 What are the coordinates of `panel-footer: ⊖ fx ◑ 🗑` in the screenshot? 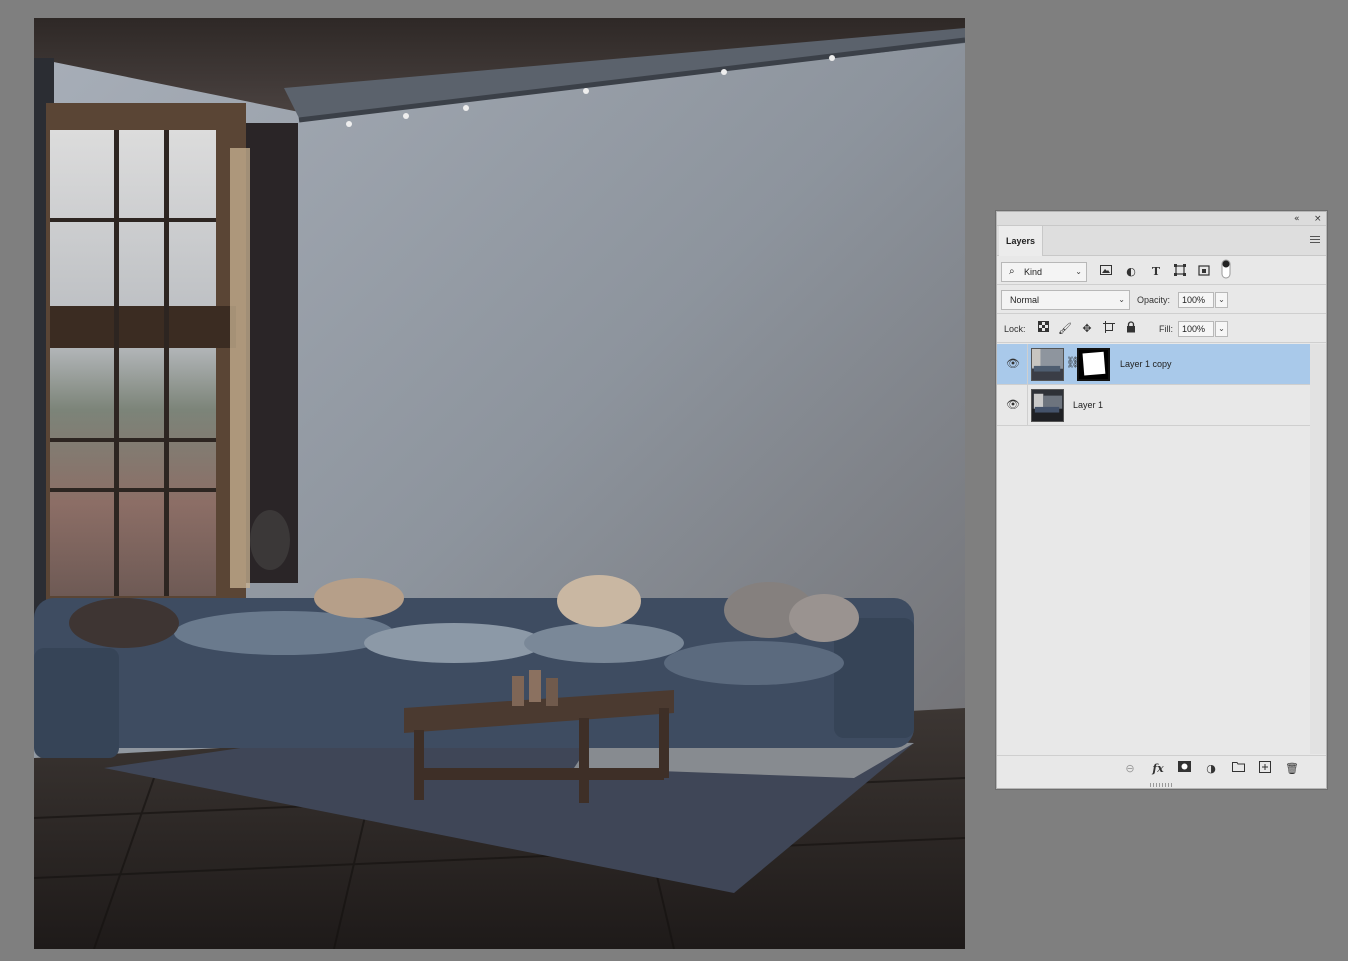 It's located at (1161, 768).